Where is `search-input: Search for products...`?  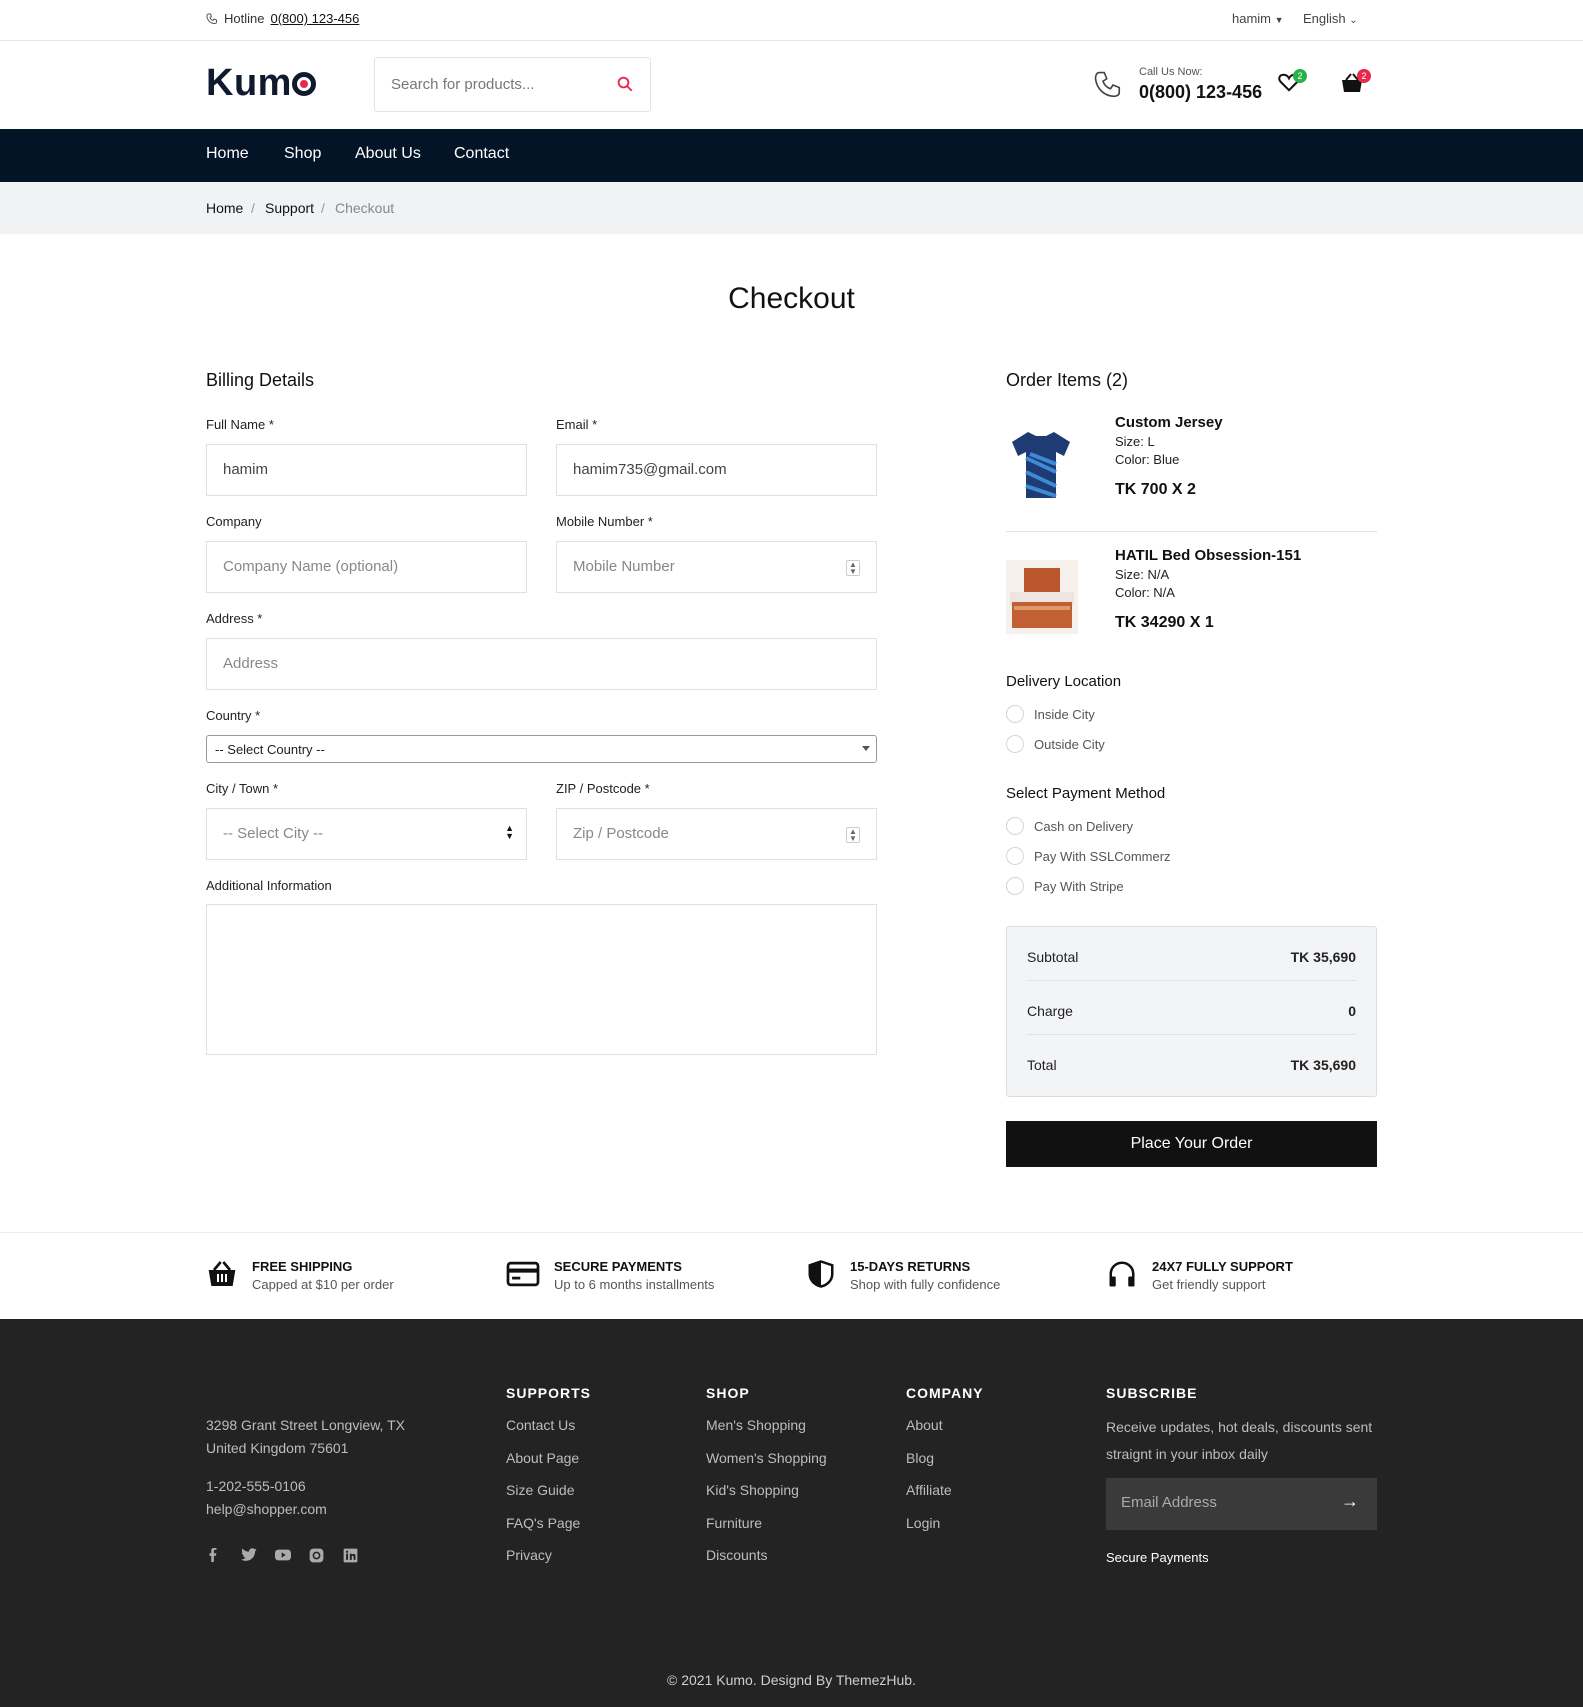 search-input: Search for products... is located at coordinates (512, 84).